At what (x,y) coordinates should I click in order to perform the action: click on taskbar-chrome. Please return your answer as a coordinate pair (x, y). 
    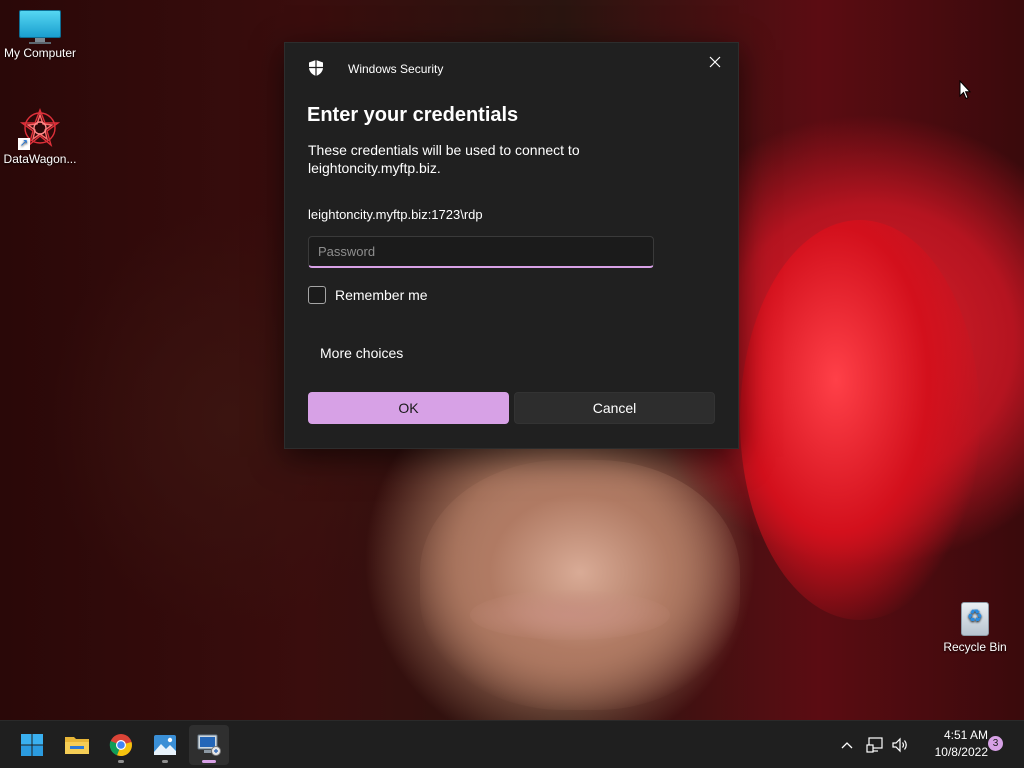
    Looking at the image, I should click on (121, 745).